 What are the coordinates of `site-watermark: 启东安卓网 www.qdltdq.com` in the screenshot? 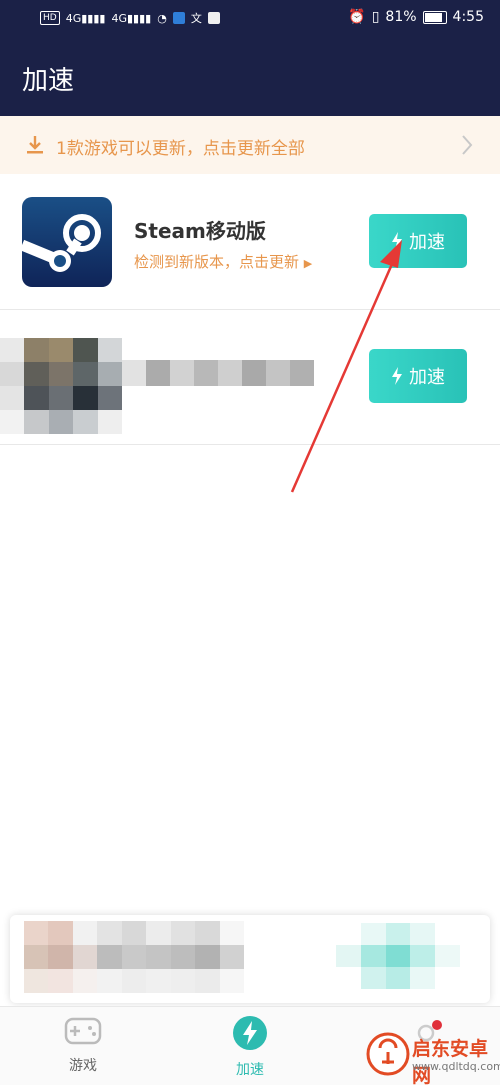 It's located at (433, 1058).